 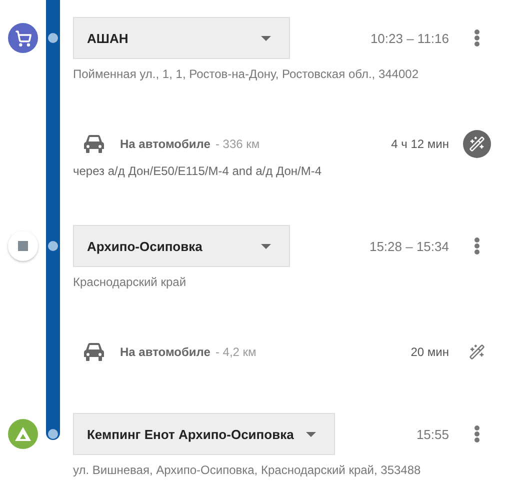 What do you see at coordinates (247, 470) in the screenshot?
I see `stop-address: ул. Вишневая, Архипо-Осиповка, Краснодарский край, 353488` at bounding box center [247, 470].